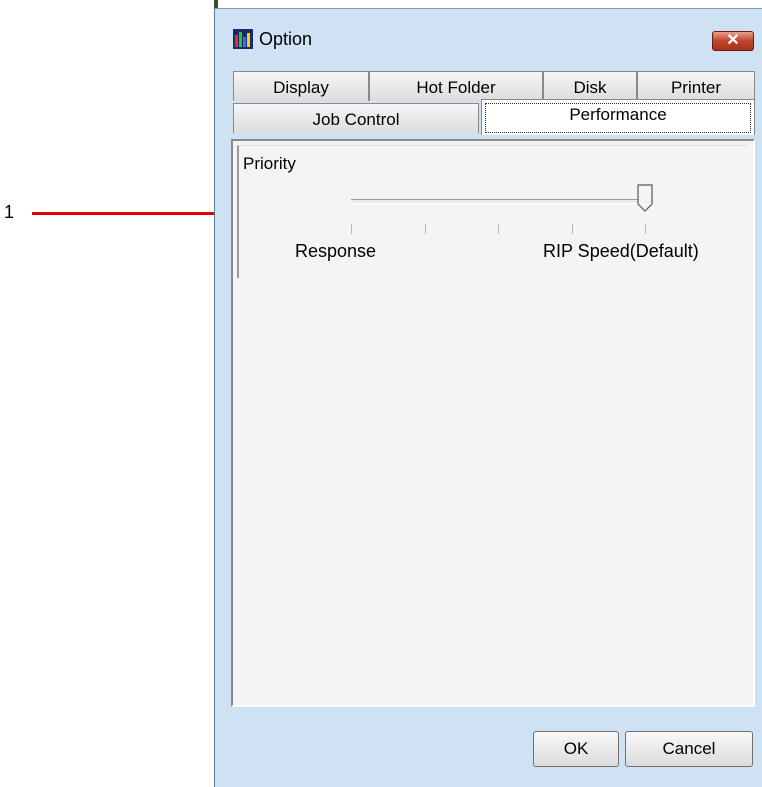 The height and width of the screenshot is (787, 762). Describe the element at coordinates (689, 749) in the screenshot. I see `cancel-button: Cancel` at that location.